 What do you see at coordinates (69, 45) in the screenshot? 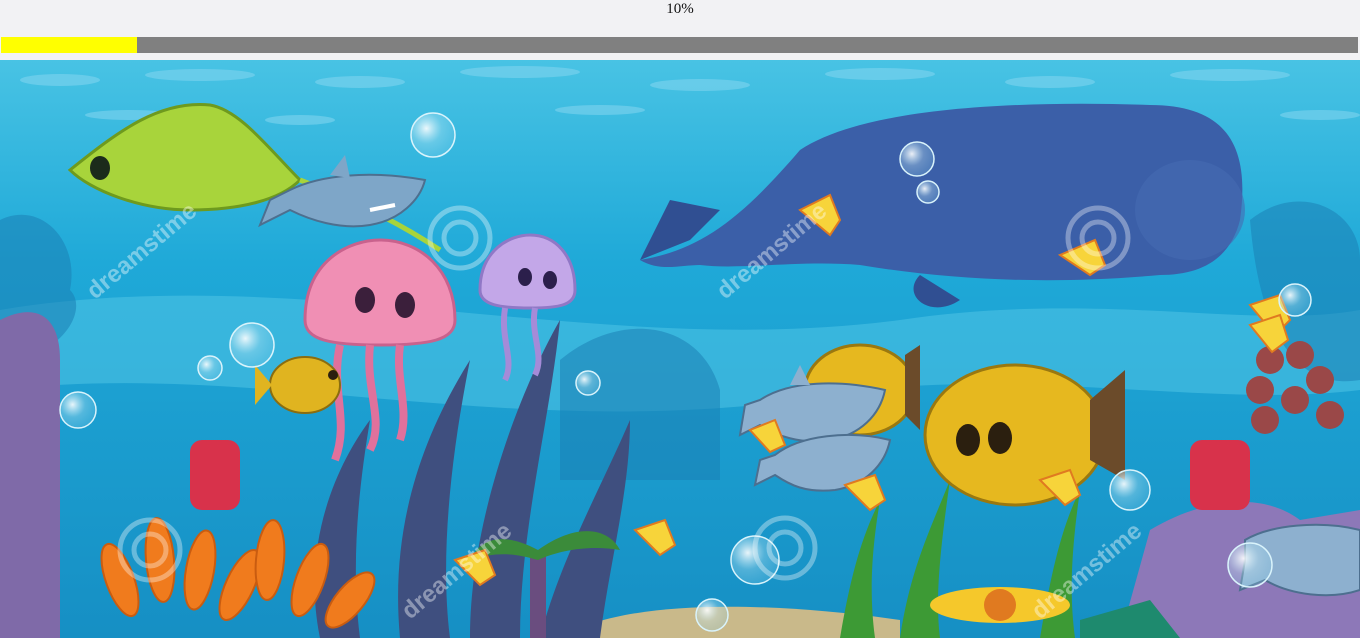
I see `progress-bar-fill` at bounding box center [69, 45].